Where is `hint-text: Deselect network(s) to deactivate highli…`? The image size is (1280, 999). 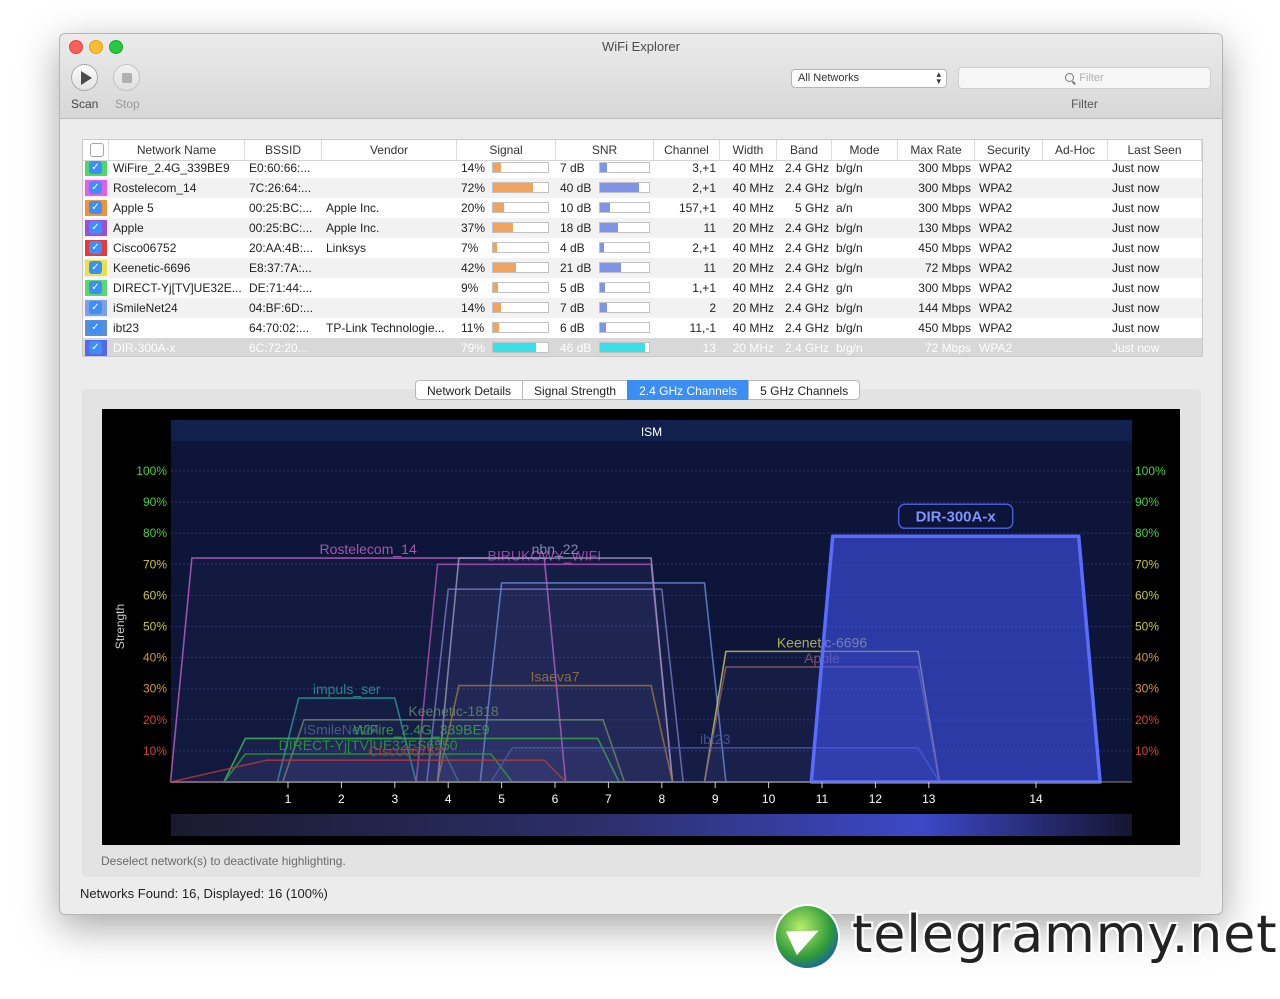 hint-text: Deselect network(s) to deactivate highli… is located at coordinates (223, 861).